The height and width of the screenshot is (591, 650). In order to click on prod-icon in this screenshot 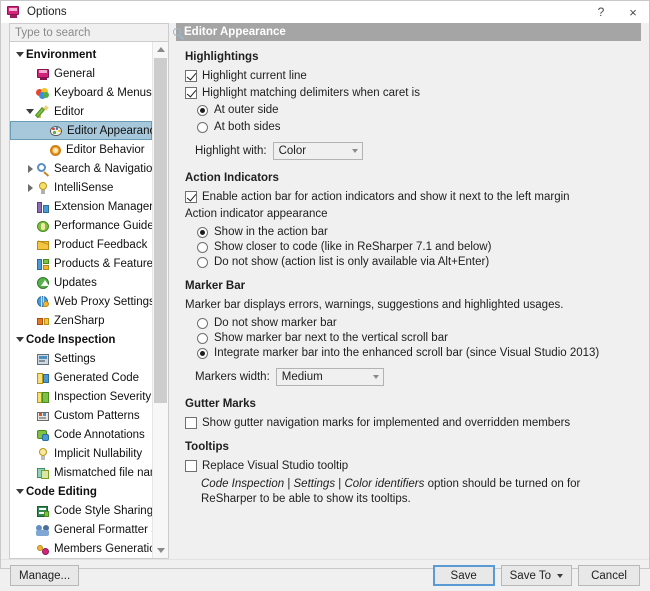, I will do `click(43, 264)`.